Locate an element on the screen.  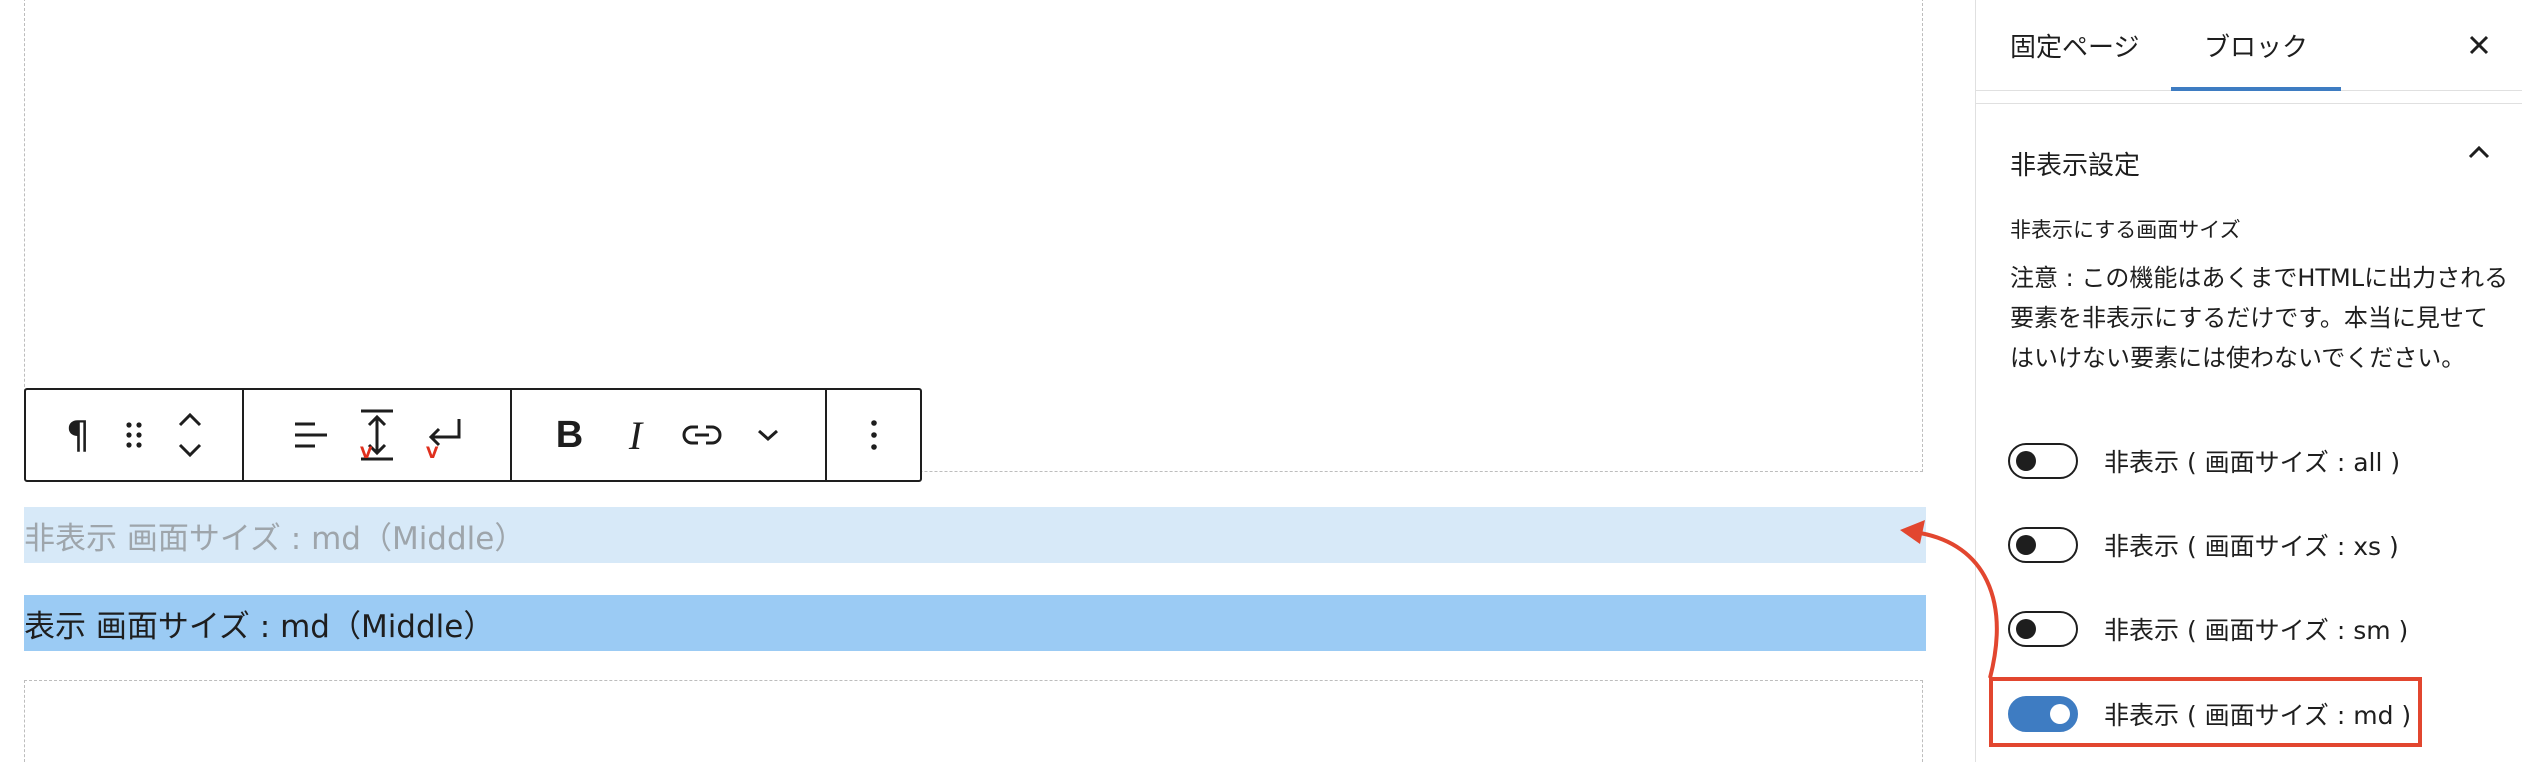
chevron-up-icon is located at coordinates (2479, 152).